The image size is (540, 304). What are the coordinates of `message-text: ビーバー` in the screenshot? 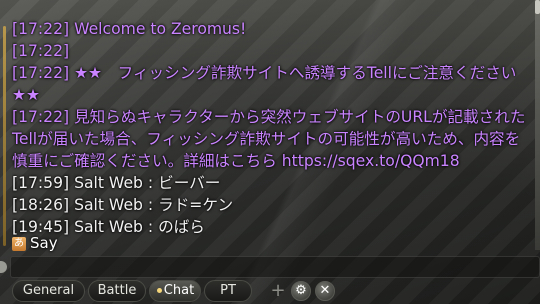 It's located at (189, 183).